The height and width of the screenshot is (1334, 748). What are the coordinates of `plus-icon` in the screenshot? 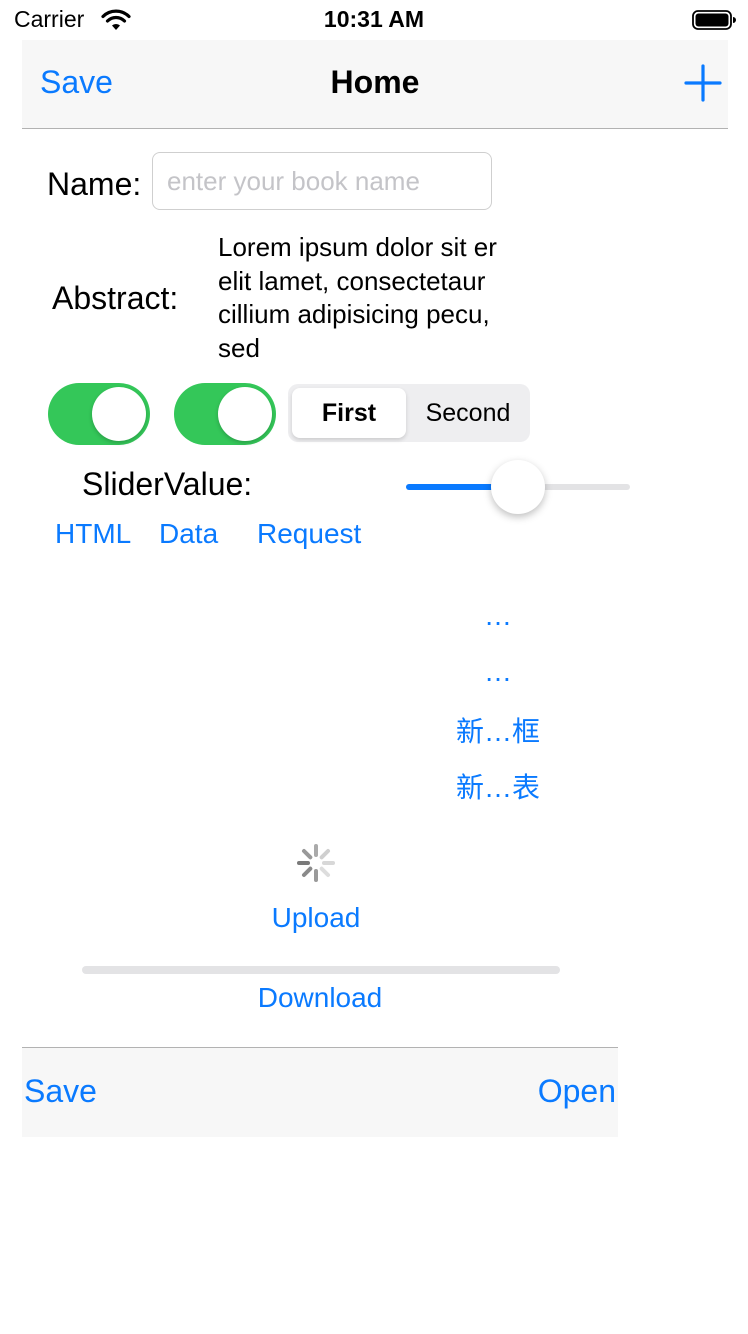 It's located at (703, 83).